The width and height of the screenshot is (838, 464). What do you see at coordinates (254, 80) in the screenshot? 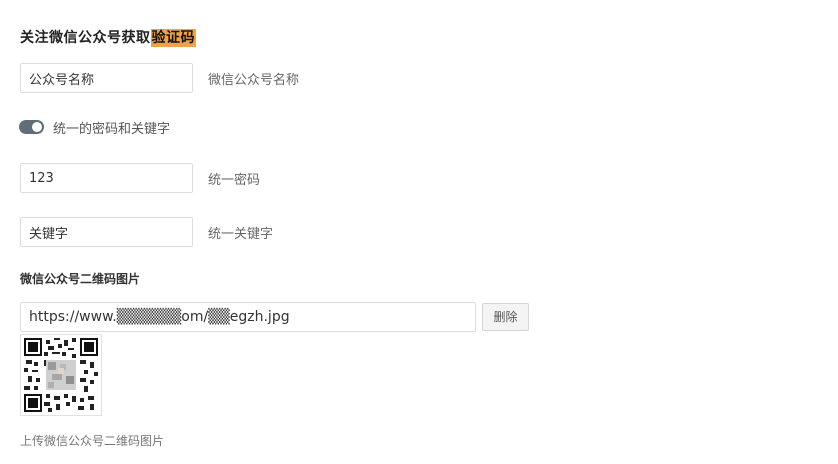
I see `account-name-description: 微信公众号名称` at bounding box center [254, 80].